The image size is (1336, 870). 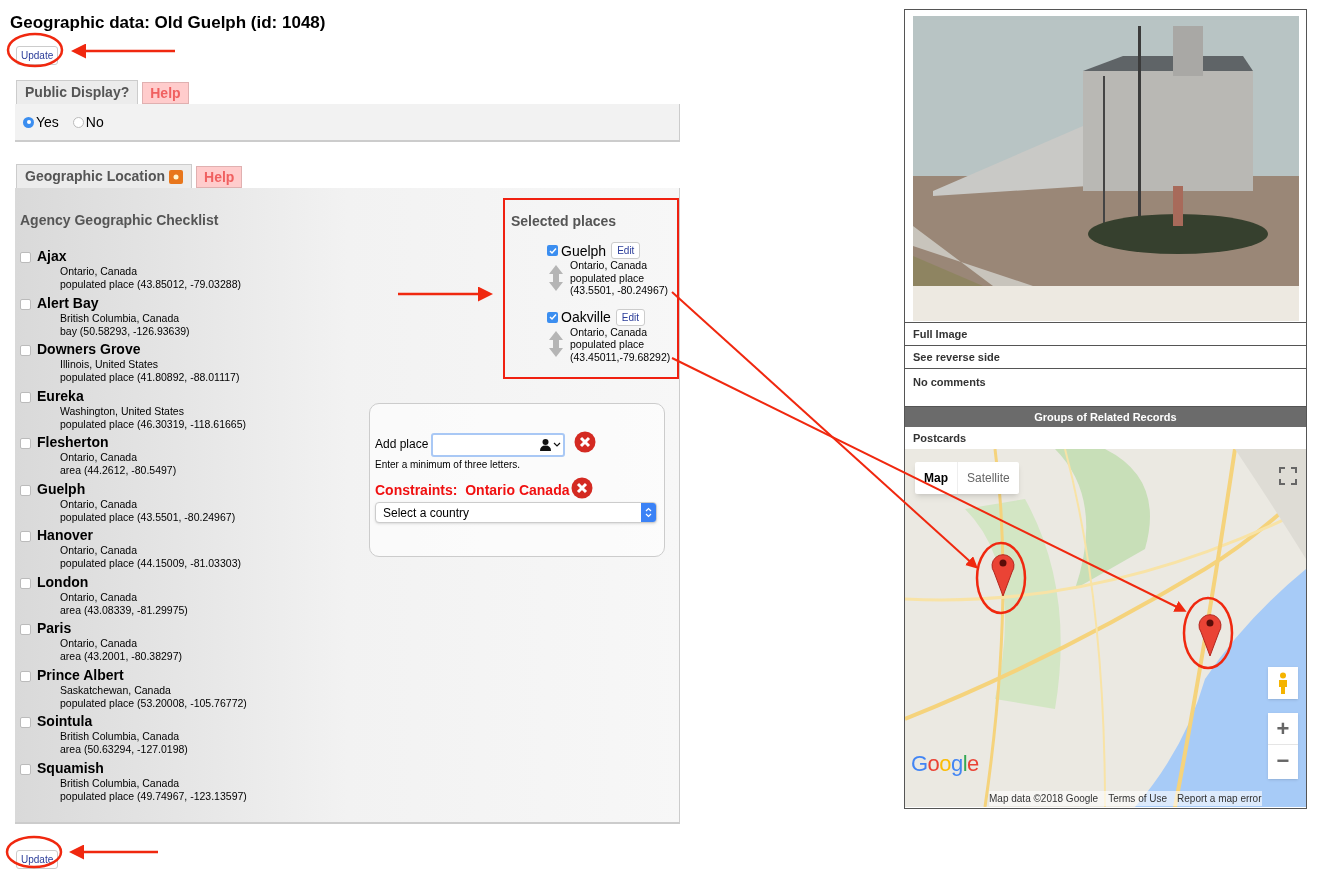 What do you see at coordinates (153, 796) in the screenshot?
I see `place-detail: populated place (49.74967, -123.13597)` at bounding box center [153, 796].